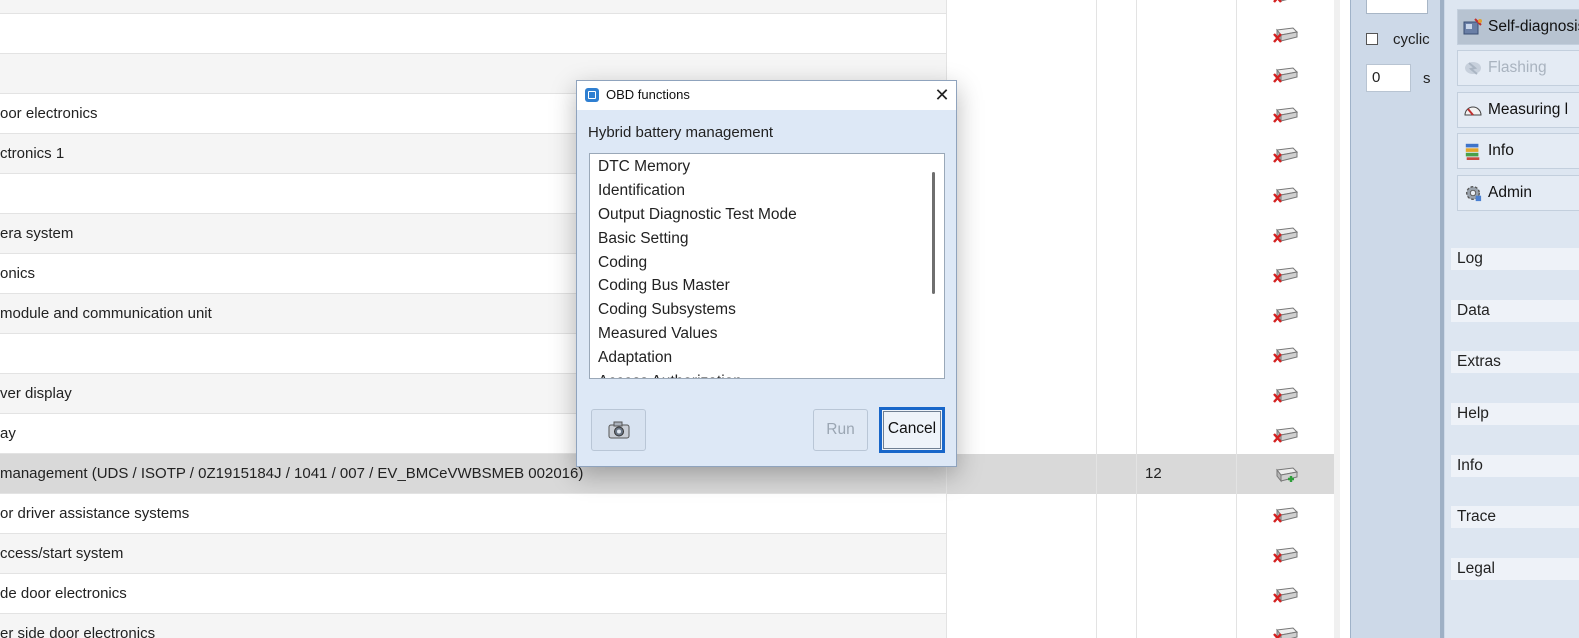  I want to click on ecu-name-cell: ccess/start system, so click(62, 553).